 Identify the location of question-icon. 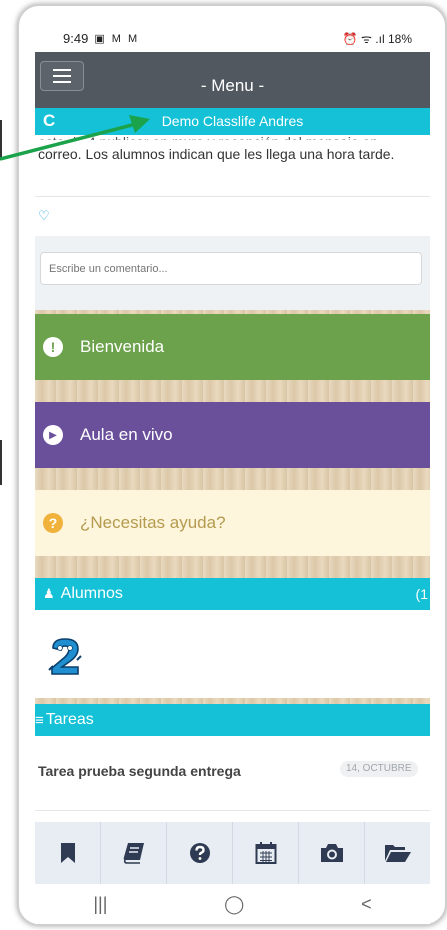
(199, 853).